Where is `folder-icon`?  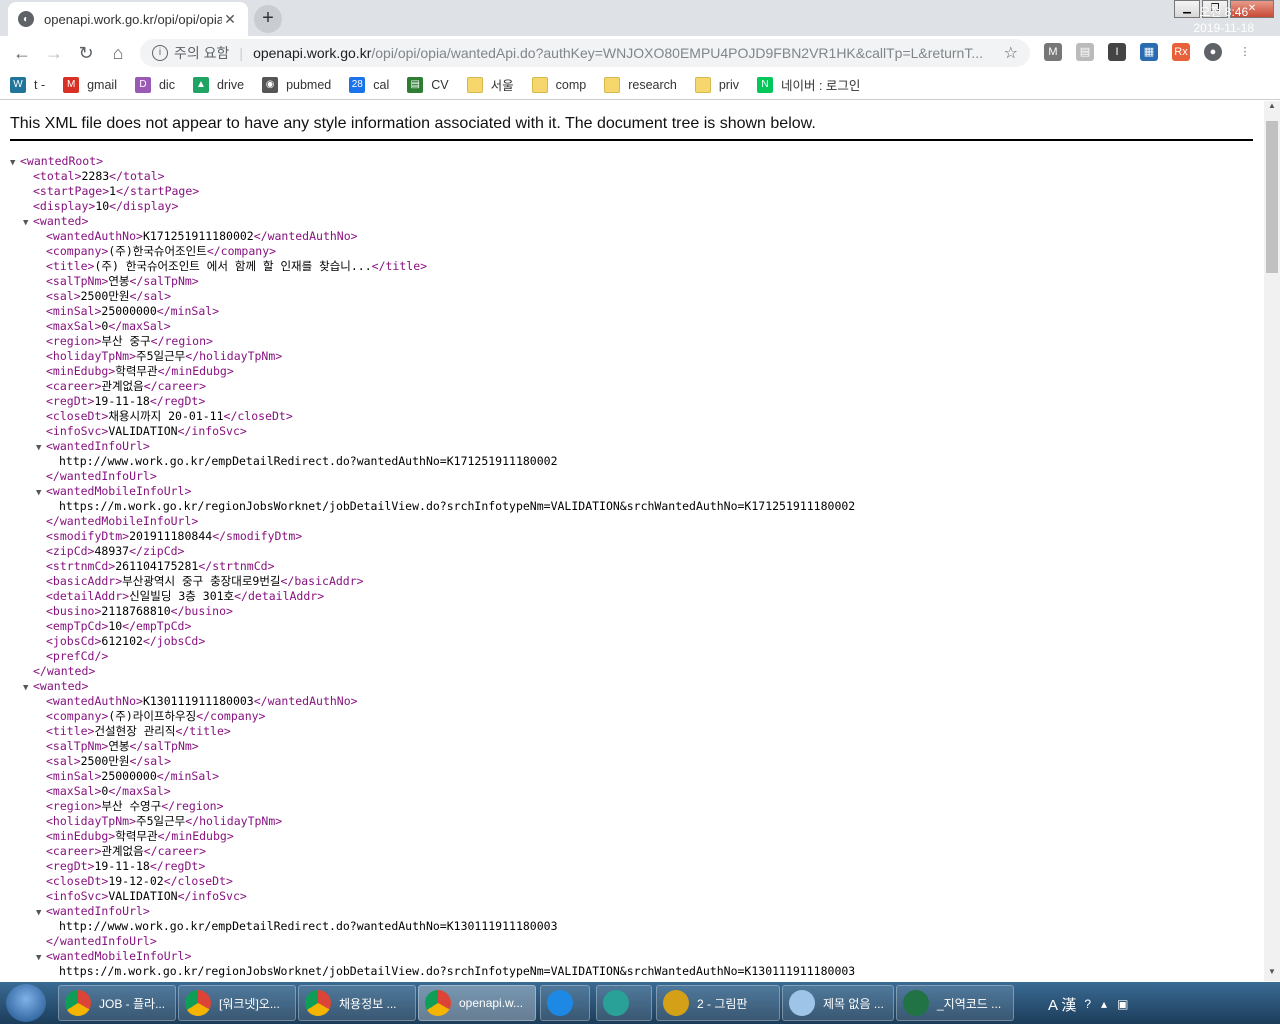
folder-icon is located at coordinates (612, 84).